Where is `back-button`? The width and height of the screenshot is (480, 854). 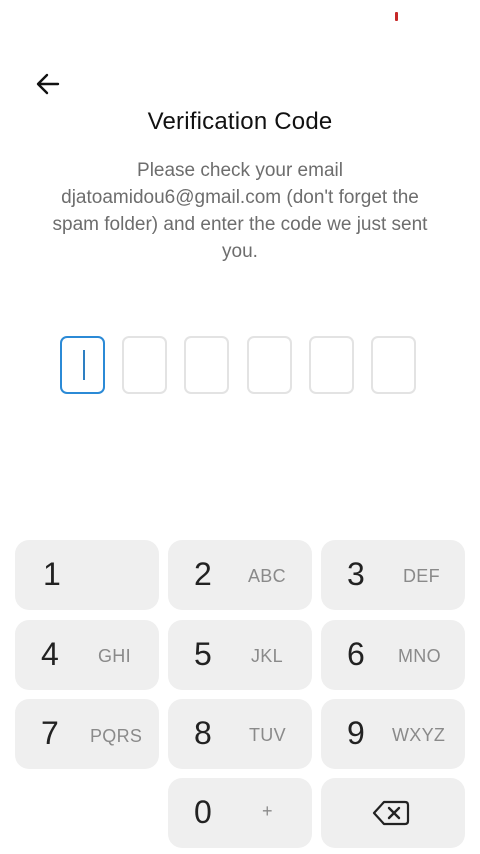
back-button is located at coordinates (48, 84).